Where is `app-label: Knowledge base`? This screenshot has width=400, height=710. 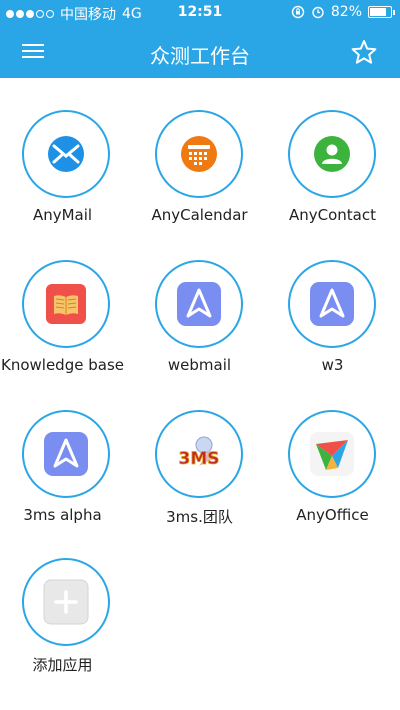 app-label: Knowledge base is located at coordinates (62, 365).